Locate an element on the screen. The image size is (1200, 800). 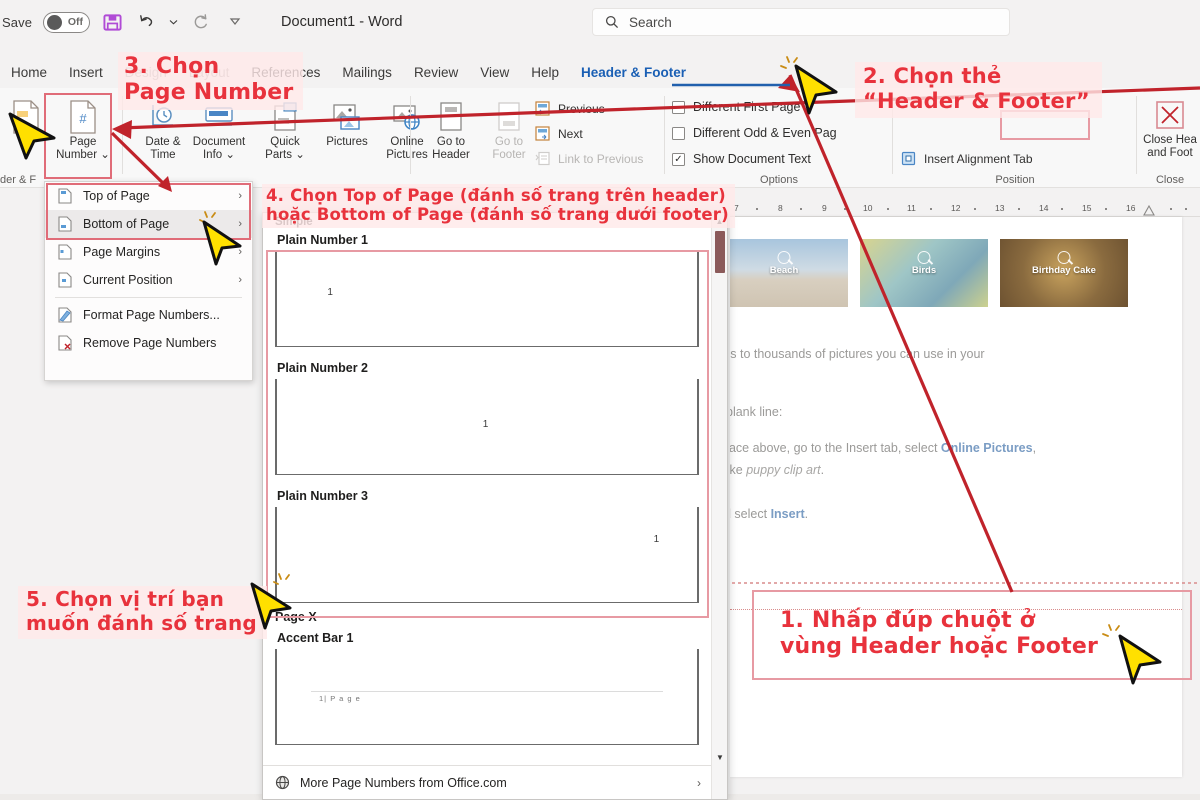
gallery-item-plain-number-1: Plain Number 1 1 is located at coordinates (487, 288).